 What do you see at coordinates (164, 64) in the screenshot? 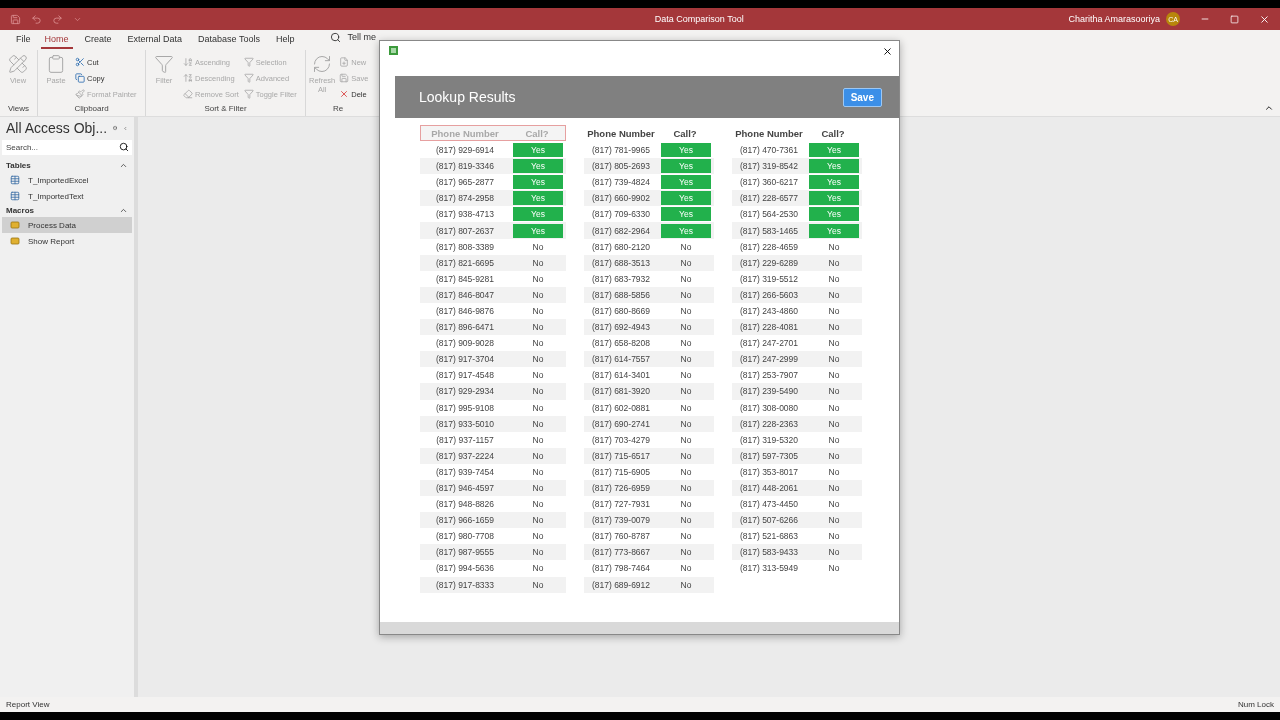
I see `filter-icon` at bounding box center [164, 64].